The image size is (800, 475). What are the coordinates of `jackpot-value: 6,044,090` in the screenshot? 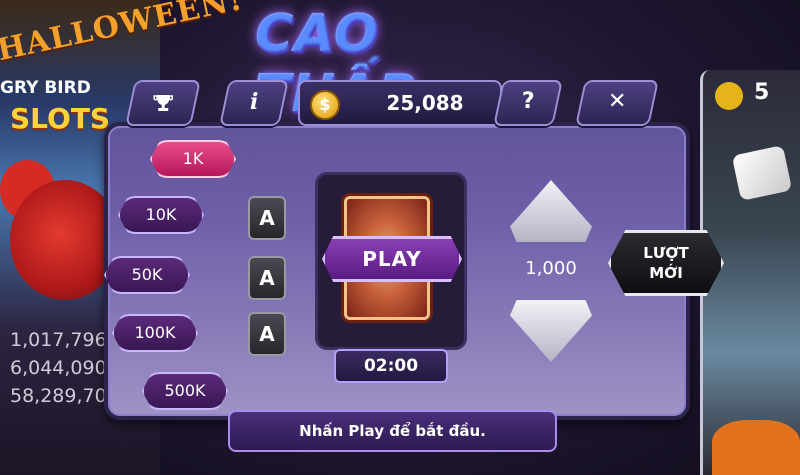 It's located at (58, 368).